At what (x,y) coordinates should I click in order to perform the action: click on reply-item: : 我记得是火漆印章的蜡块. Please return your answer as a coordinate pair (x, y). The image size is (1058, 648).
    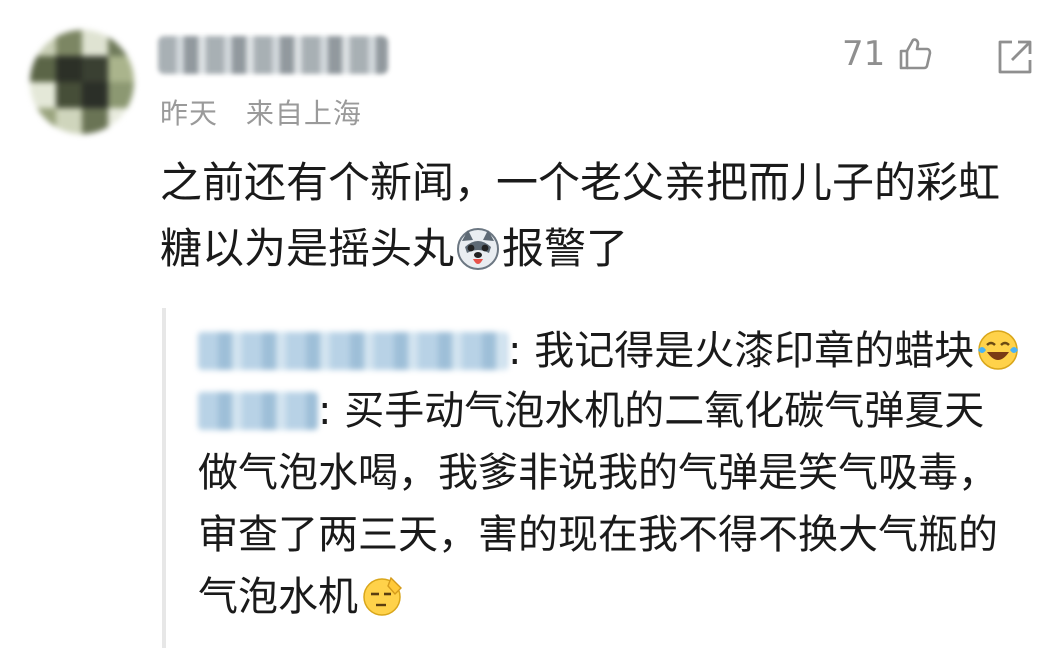
    Looking at the image, I should click on (610, 351).